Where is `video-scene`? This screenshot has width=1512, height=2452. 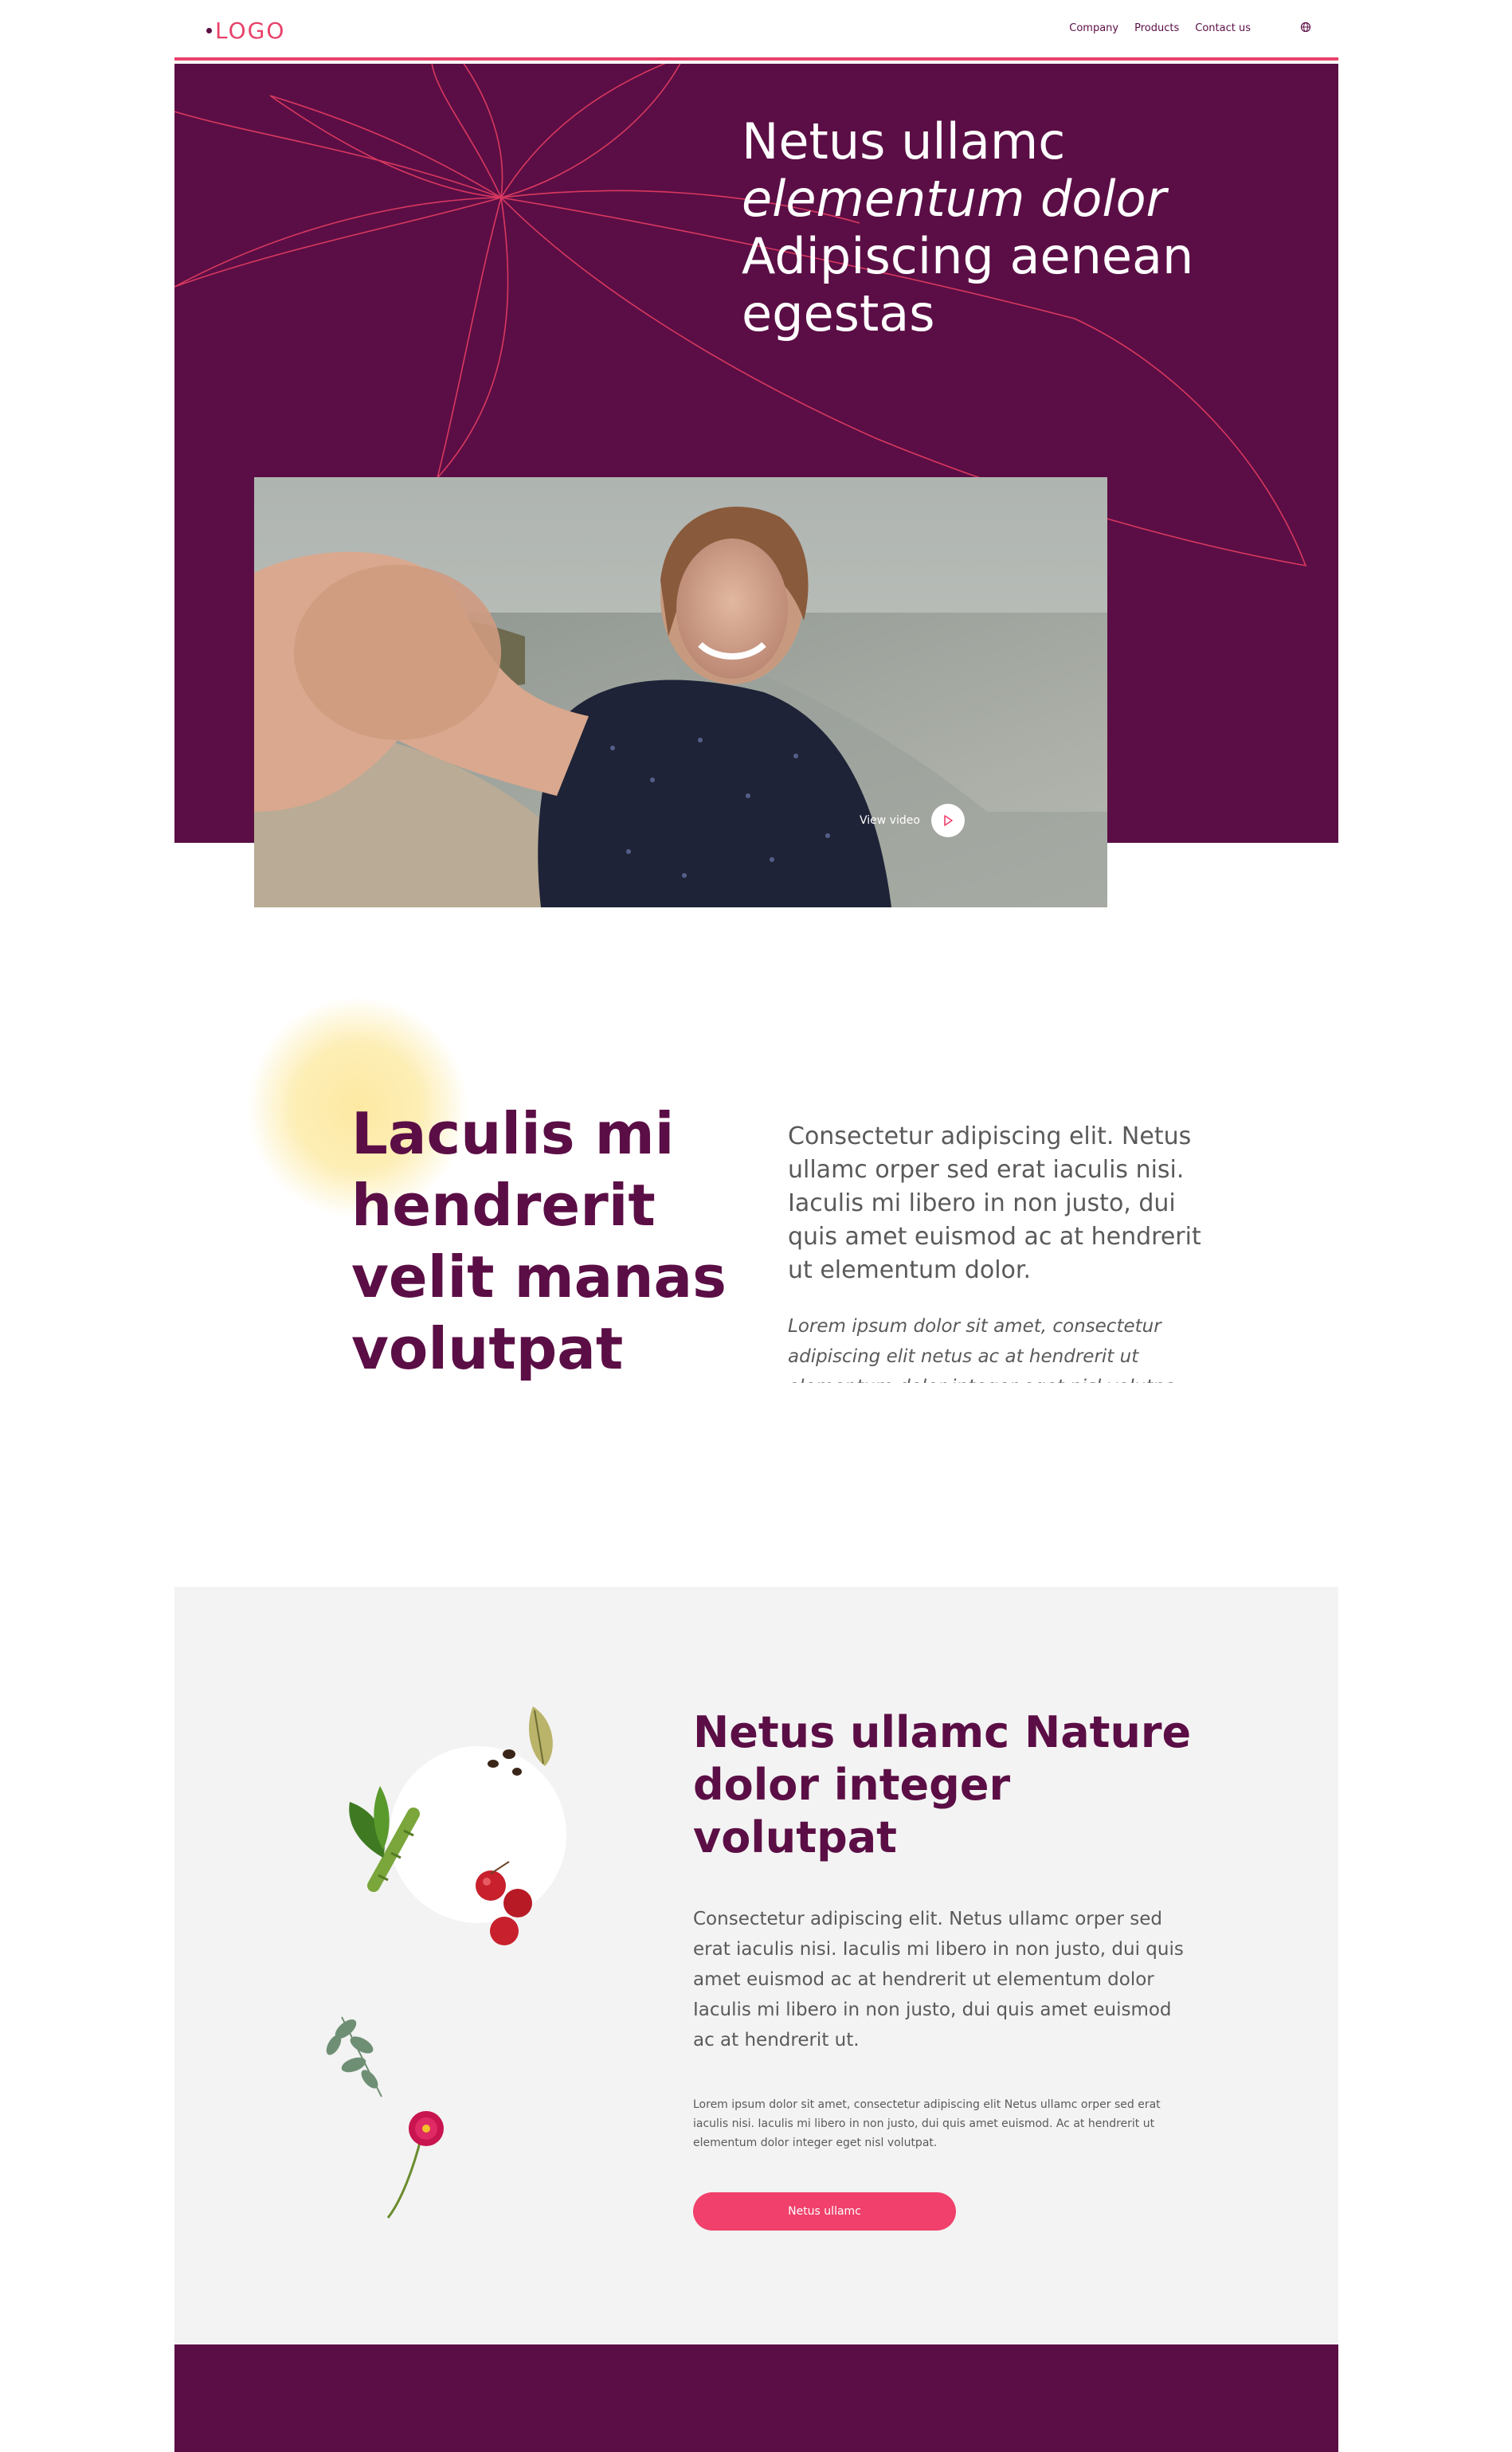
video-scene is located at coordinates (680, 692).